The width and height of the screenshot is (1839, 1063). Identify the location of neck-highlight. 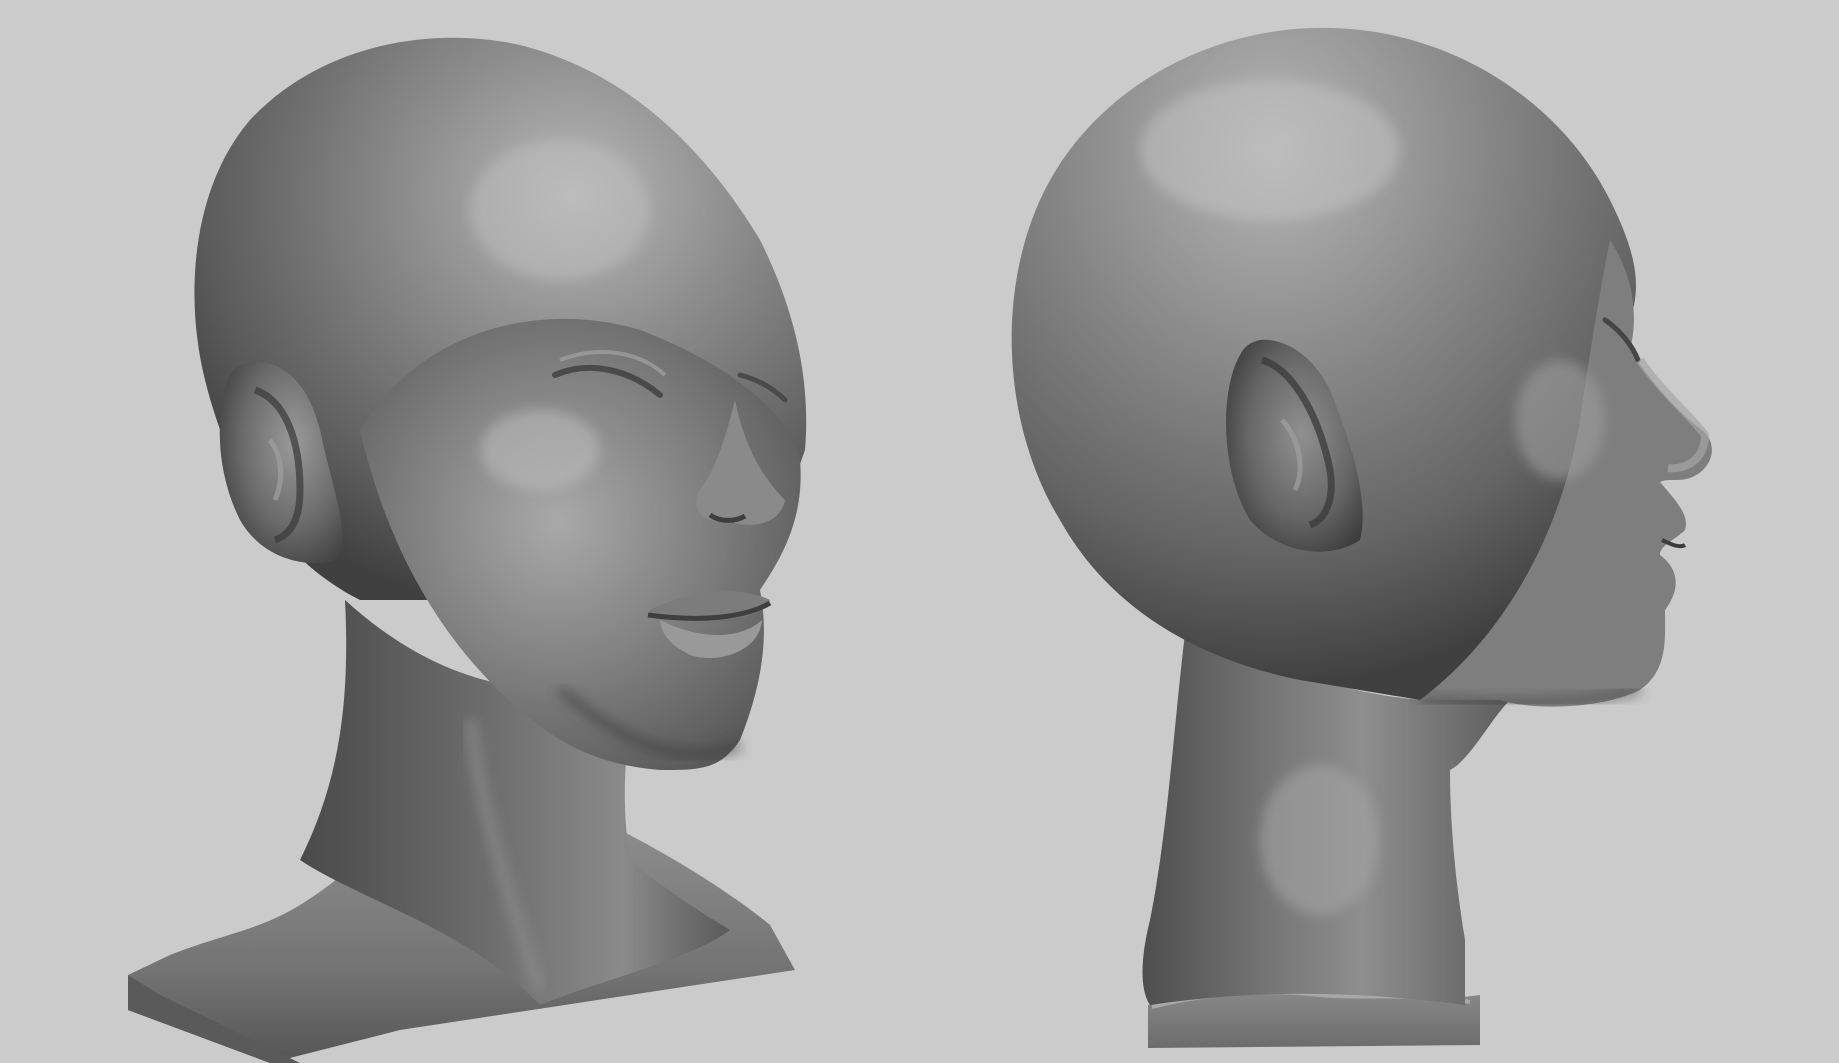
(1320, 840).